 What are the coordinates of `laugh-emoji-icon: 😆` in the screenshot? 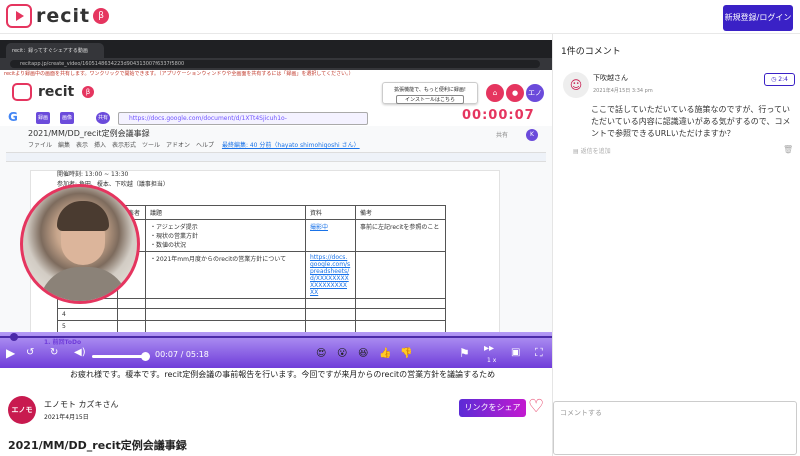 It's located at (363, 353).